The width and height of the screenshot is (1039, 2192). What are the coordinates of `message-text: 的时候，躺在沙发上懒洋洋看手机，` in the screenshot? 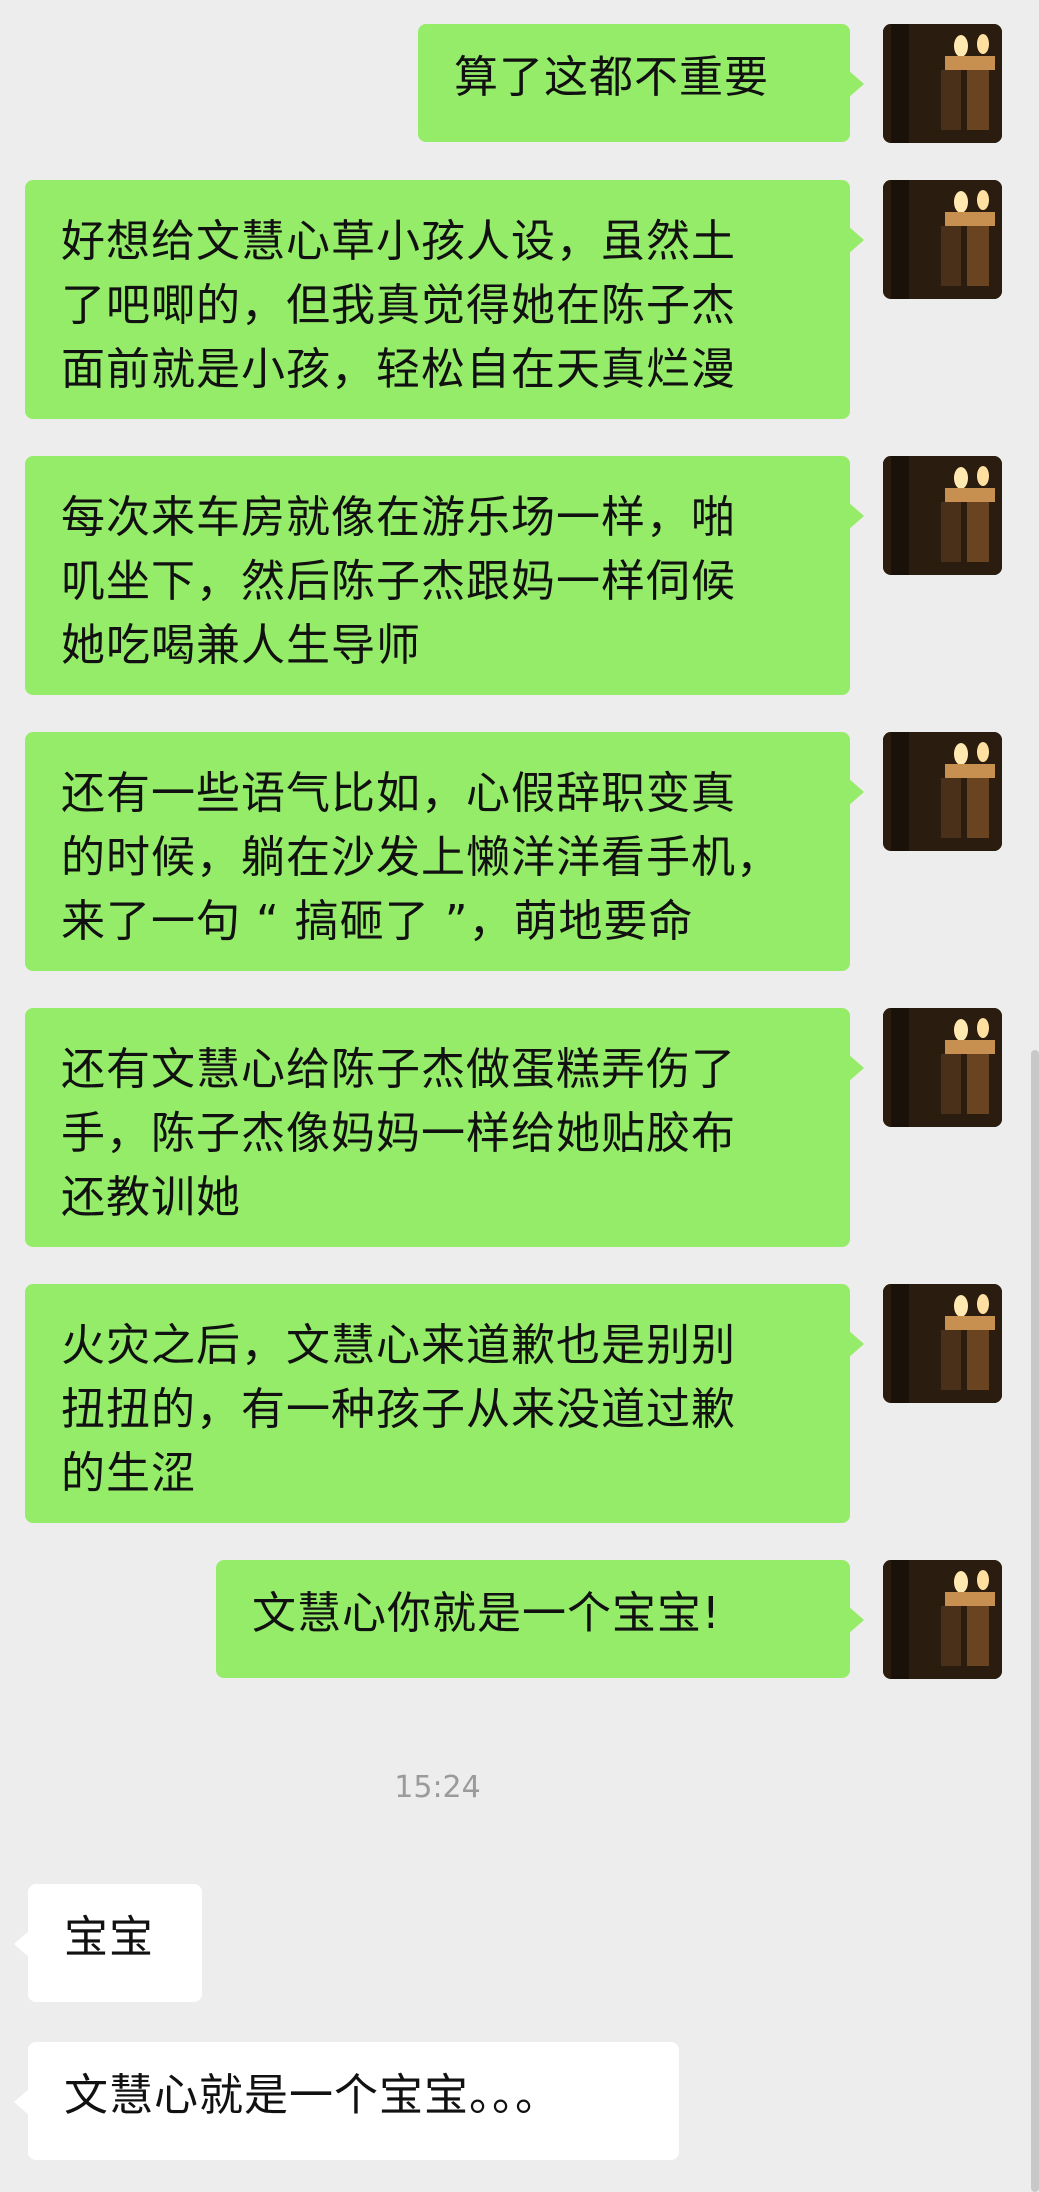 It's located at (421, 857).